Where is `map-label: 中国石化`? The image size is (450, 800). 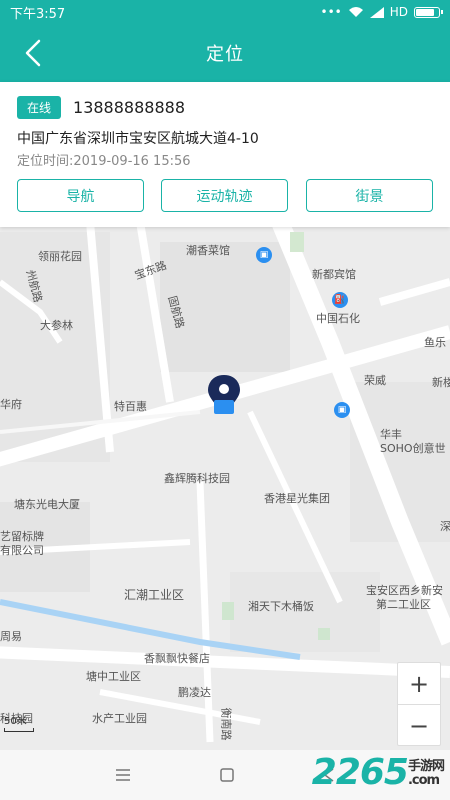
map-label: 中国石化 is located at coordinates (338, 318).